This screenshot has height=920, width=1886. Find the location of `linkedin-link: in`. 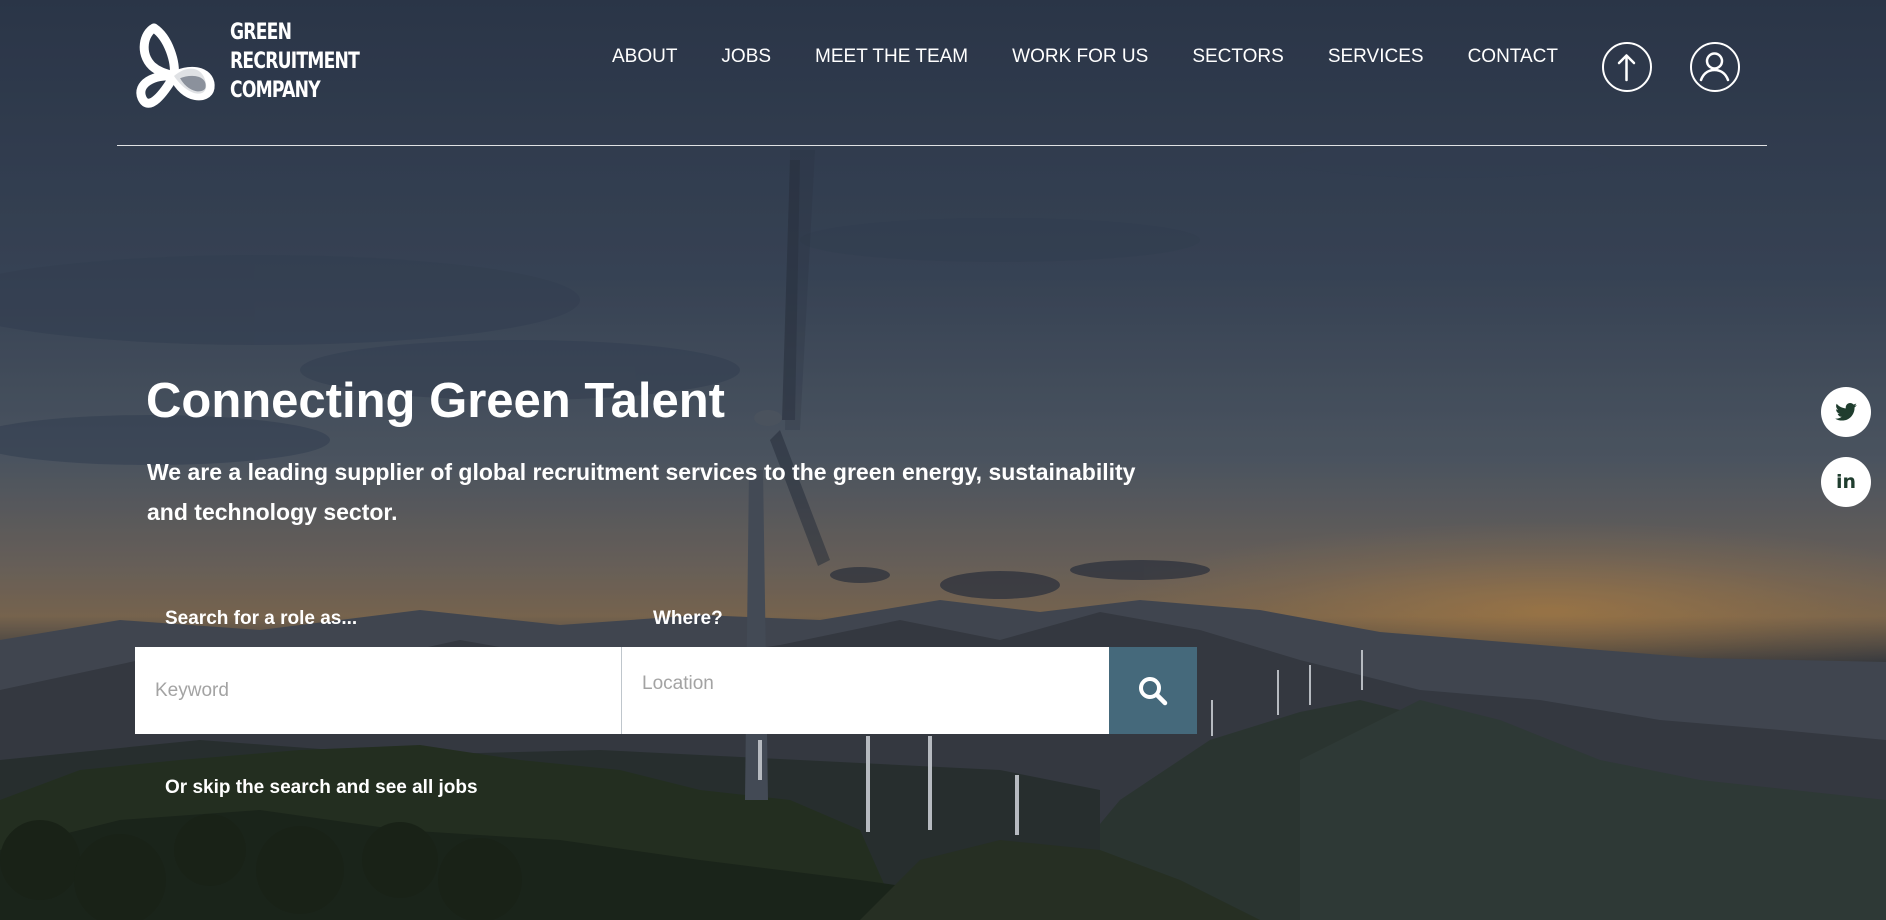

linkedin-link: in is located at coordinates (1846, 482).